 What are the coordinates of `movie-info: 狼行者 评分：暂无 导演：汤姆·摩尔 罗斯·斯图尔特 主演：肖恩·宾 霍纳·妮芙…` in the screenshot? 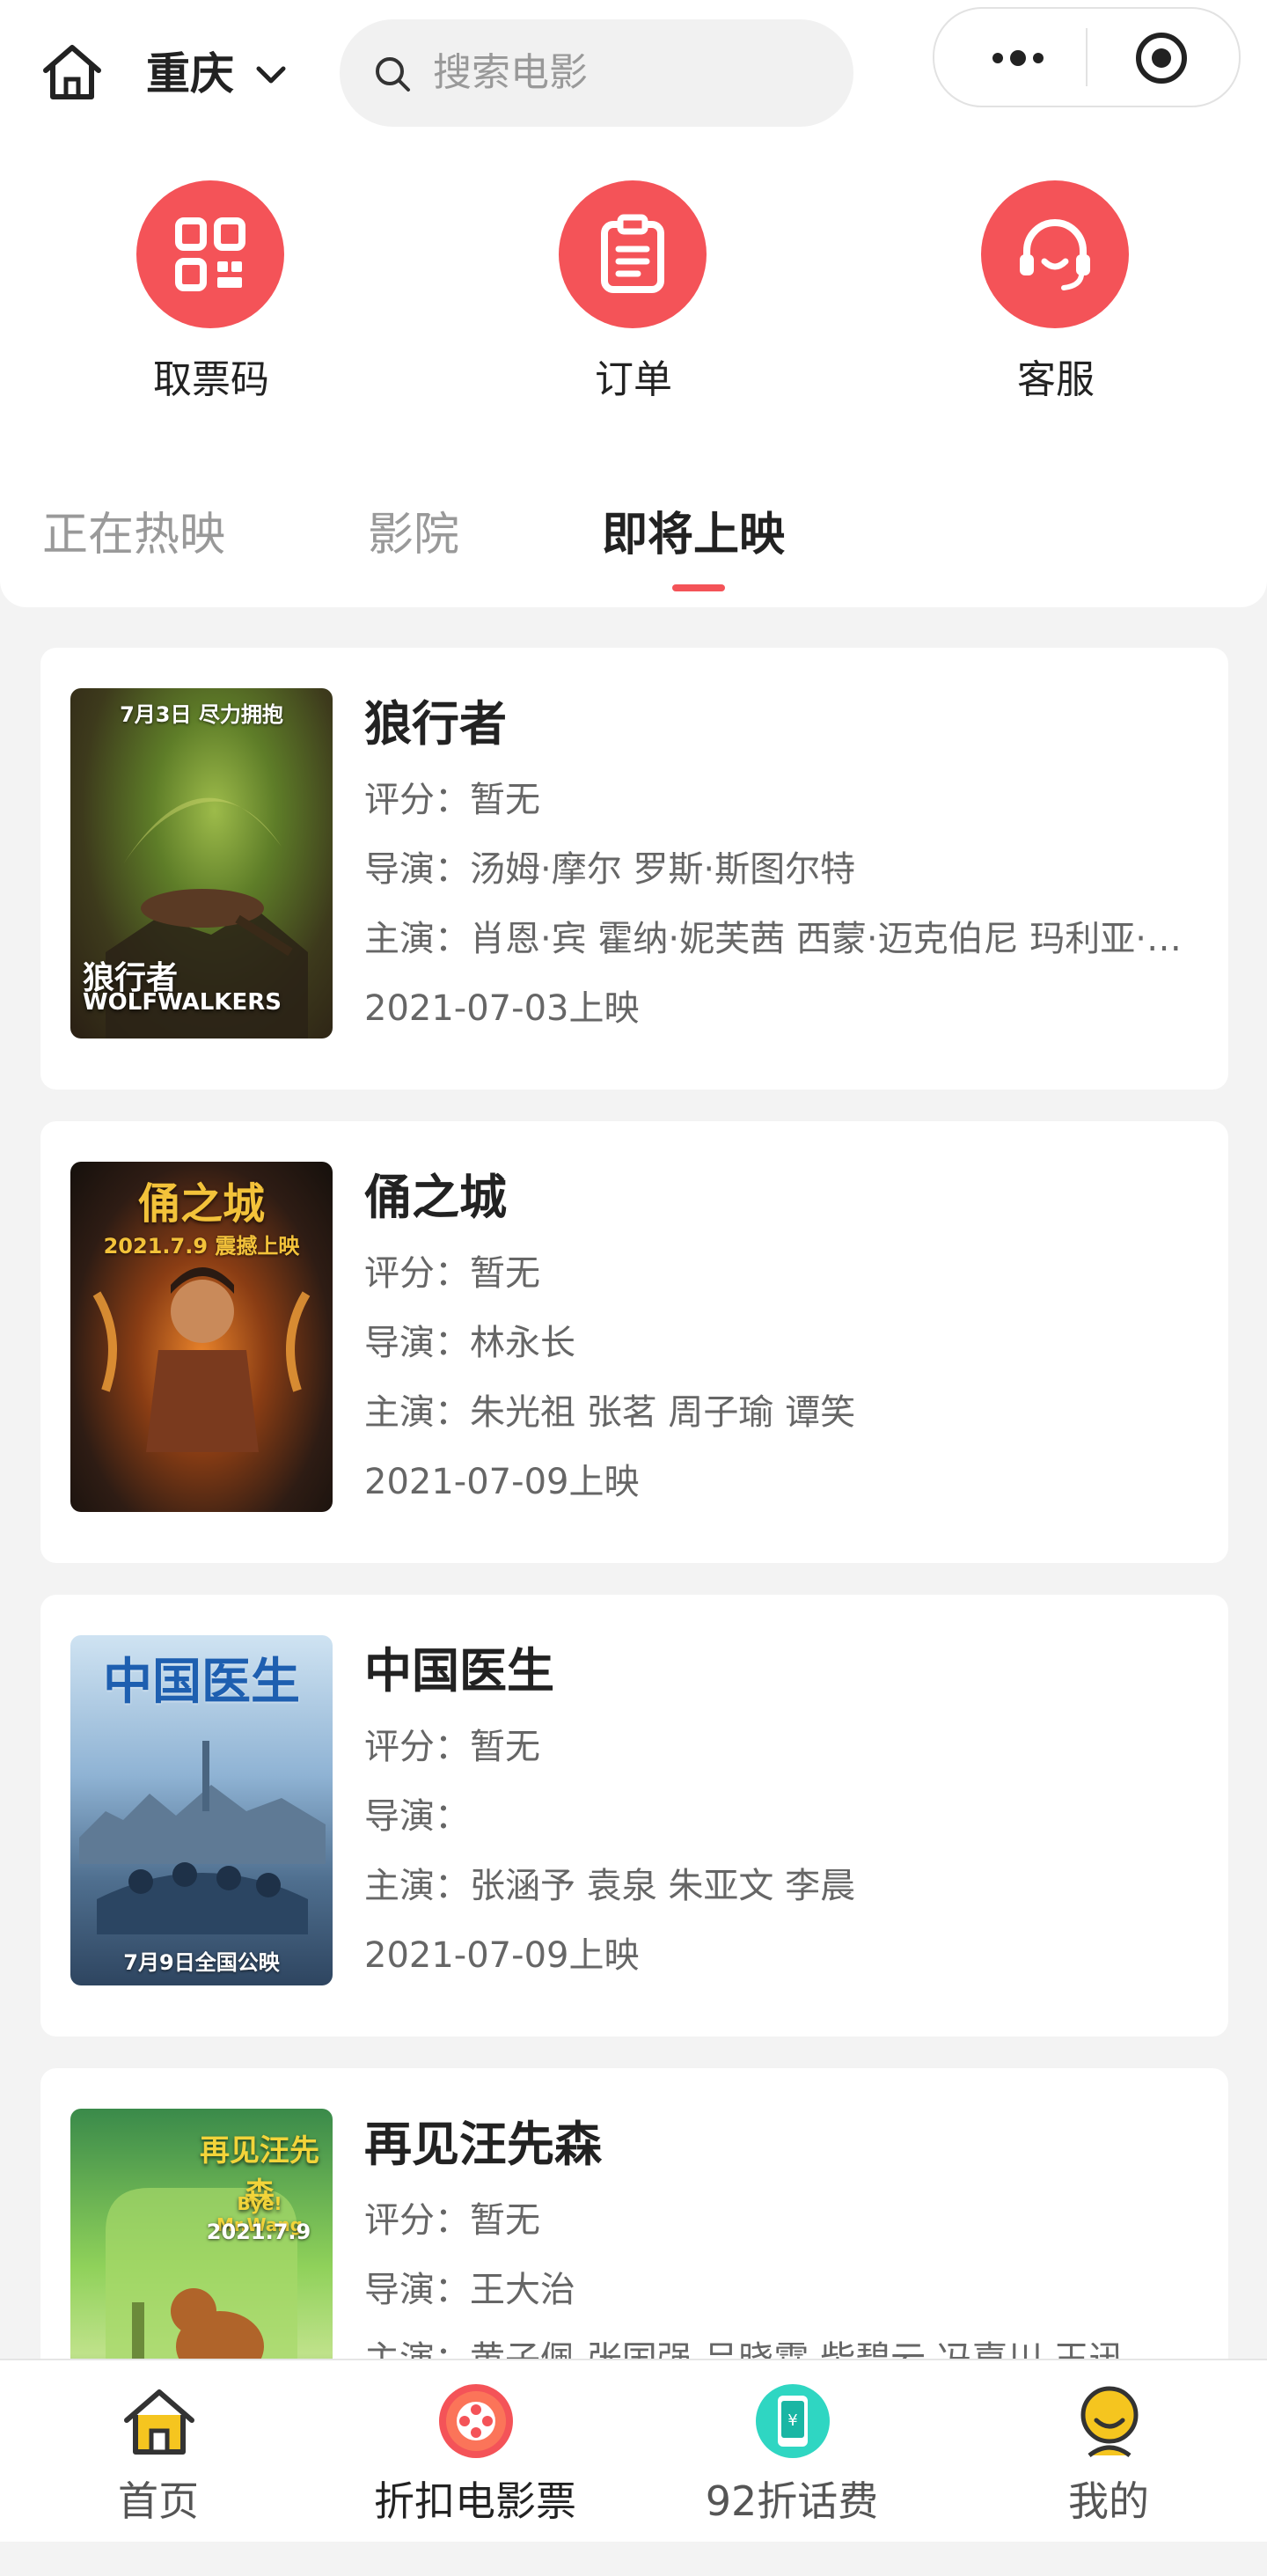 It's located at (782, 869).